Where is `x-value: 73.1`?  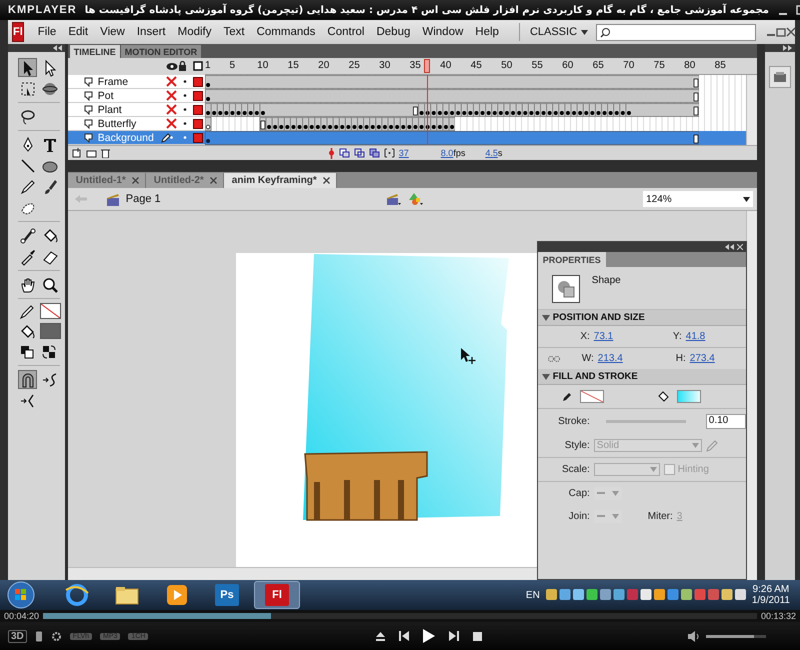 x-value: 73.1 is located at coordinates (625, 336).